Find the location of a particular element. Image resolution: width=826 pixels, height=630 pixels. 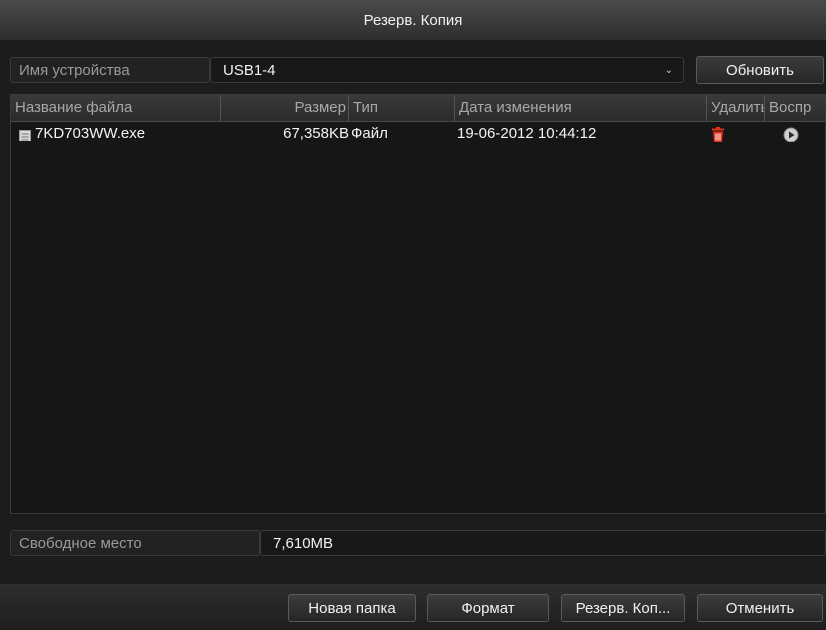

file-modified: 19-06-2012 10:44:12 is located at coordinates (527, 133).